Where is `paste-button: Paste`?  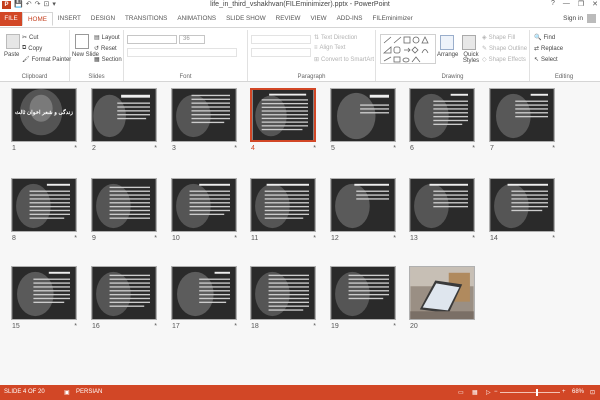
paste-button: Paste is located at coordinates (11, 55).